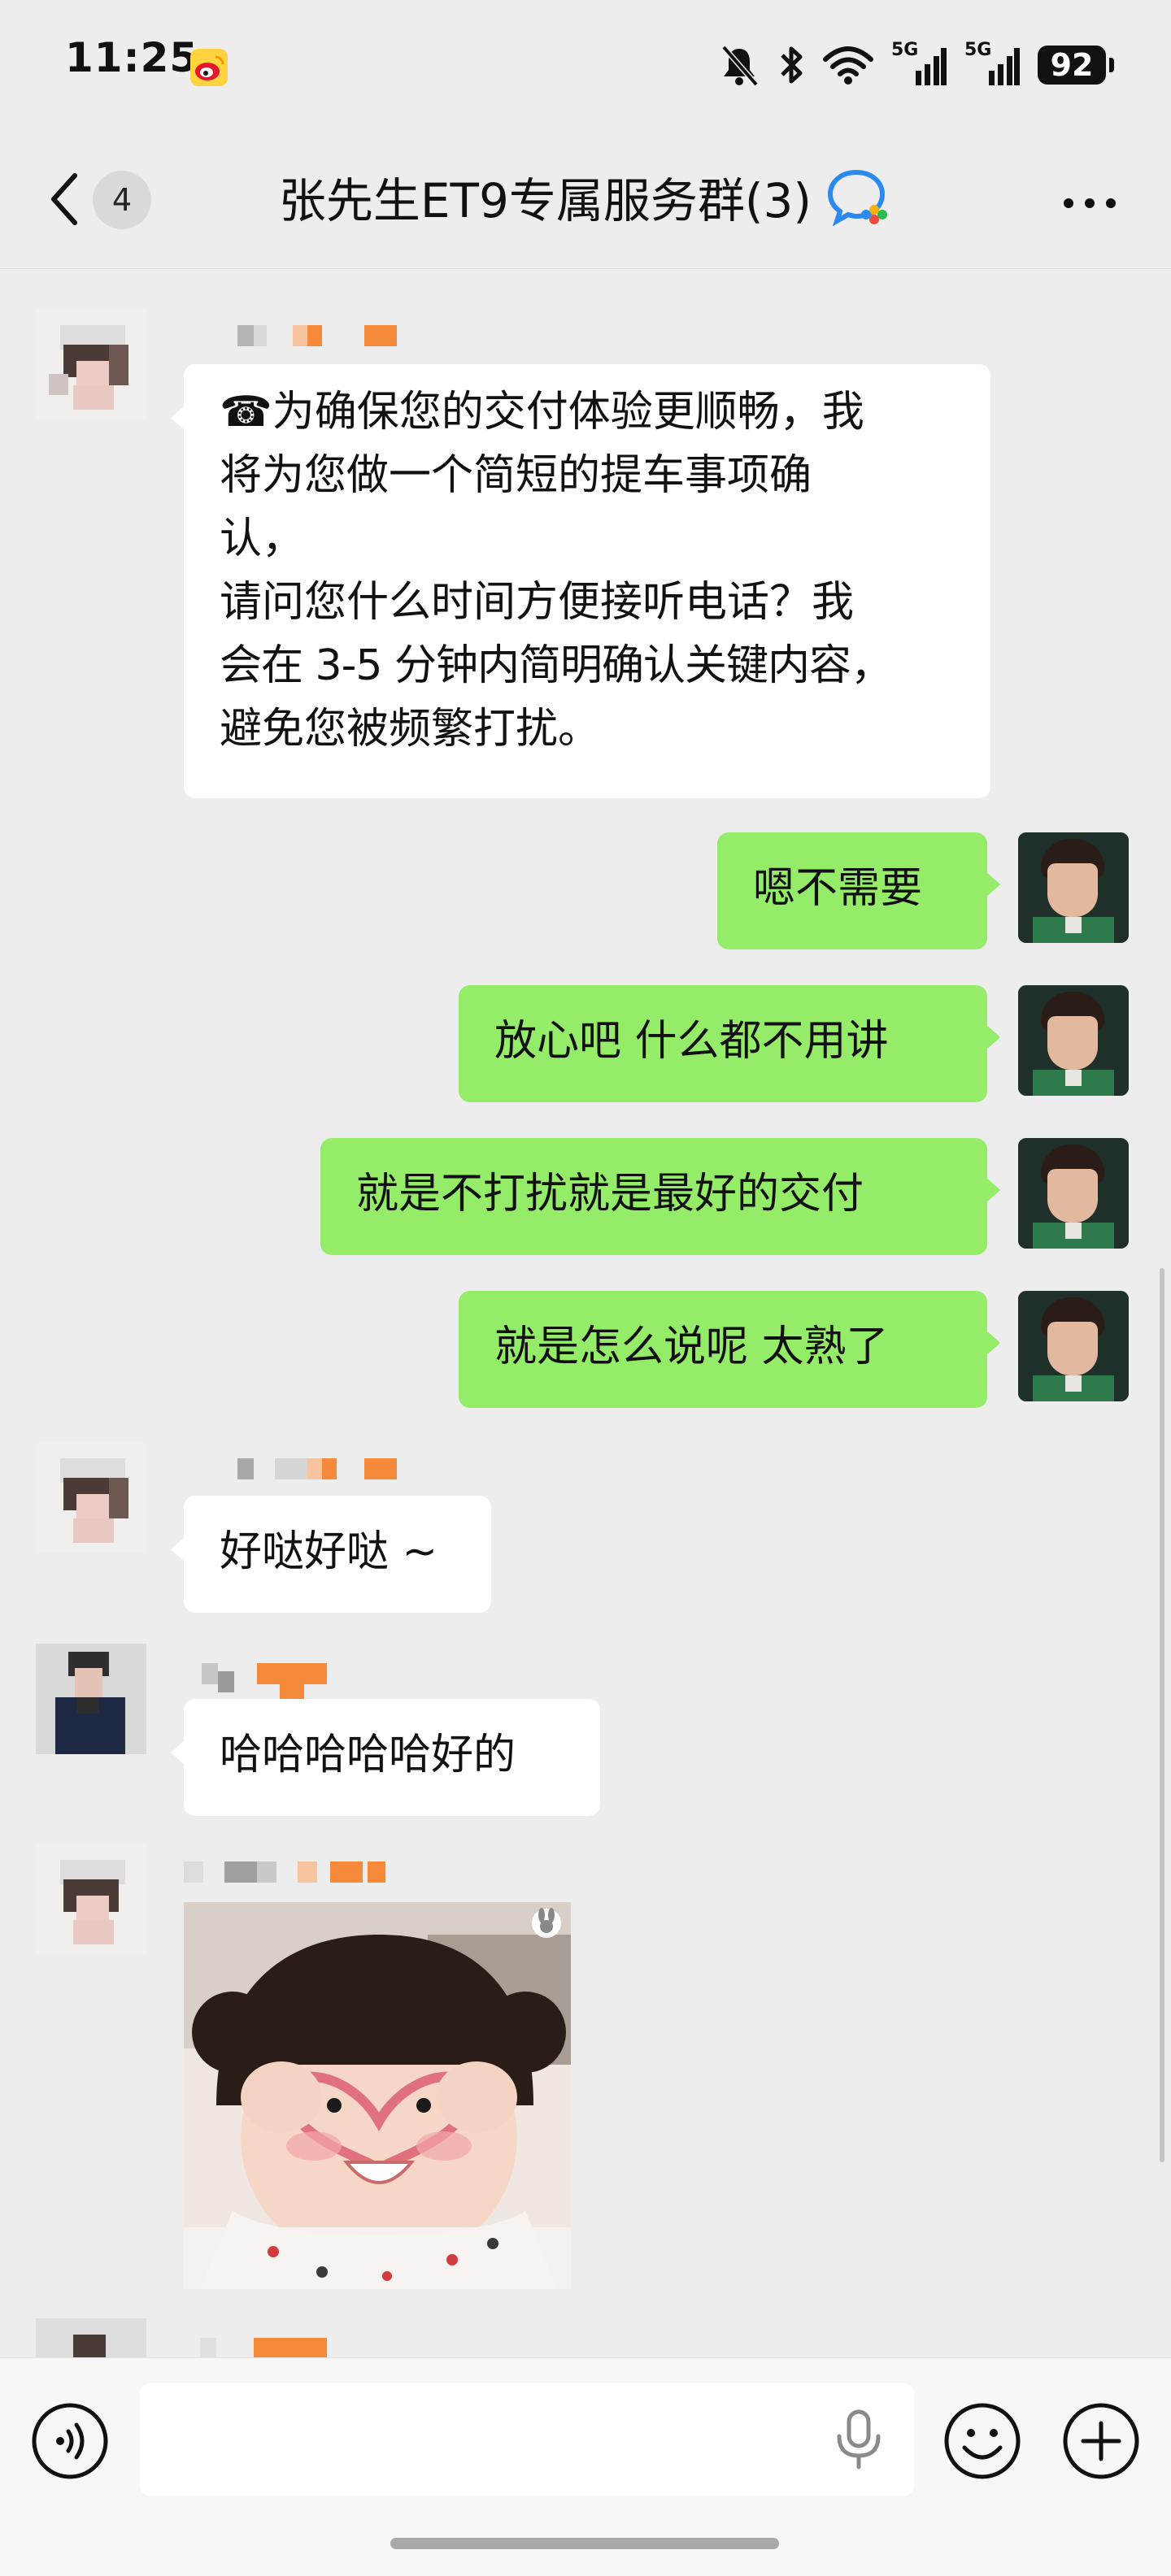 This screenshot has width=1171, height=2576. What do you see at coordinates (545, 200) in the screenshot?
I see `chat-title: 张先生ET9专属服务群(3)` at bounding box center [545, 200].